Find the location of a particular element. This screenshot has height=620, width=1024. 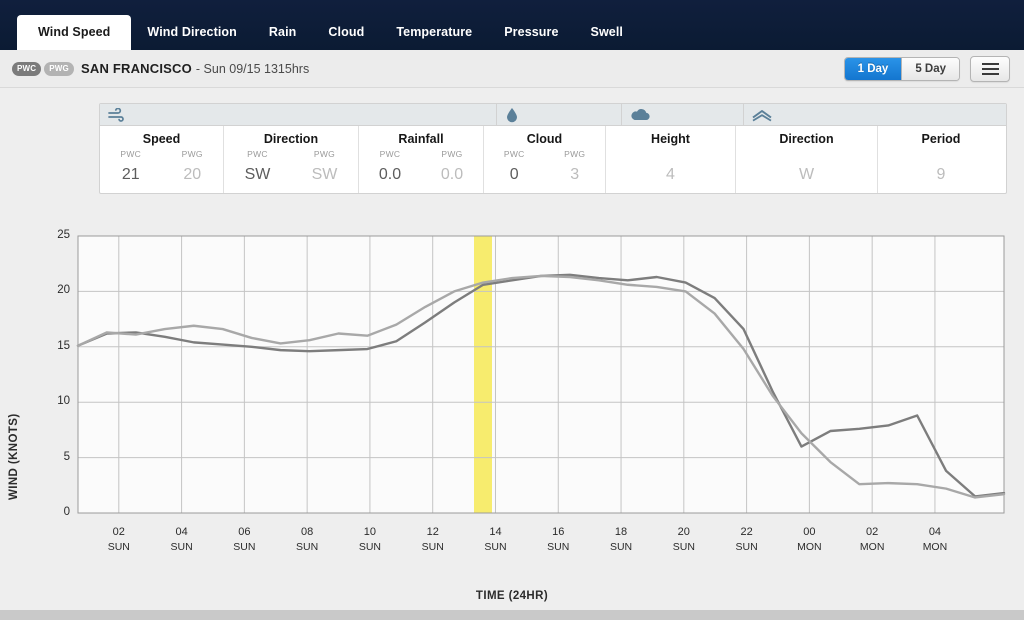

summary-column-direction-1: Direction PWC PWG SW SW is located at coordinates (291, 159).